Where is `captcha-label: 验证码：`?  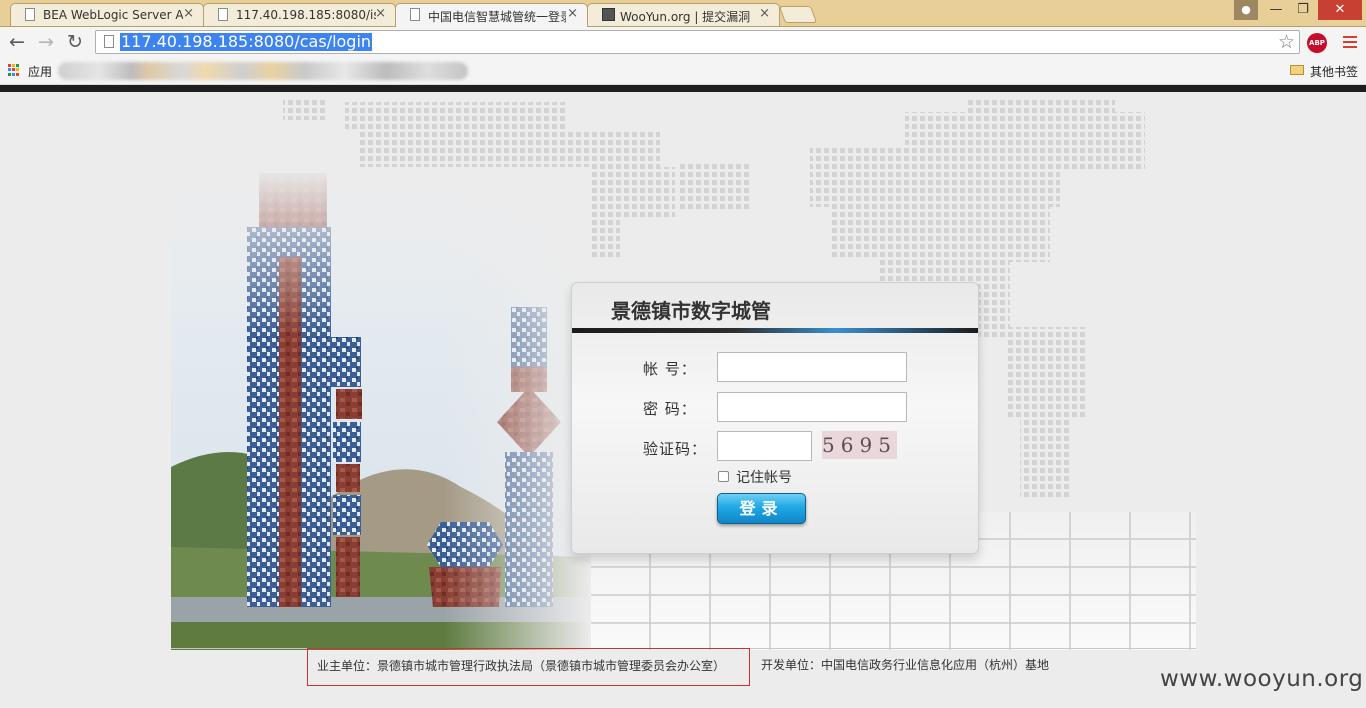
captcha-label: 验证码： is located at coordinates (675, 449).